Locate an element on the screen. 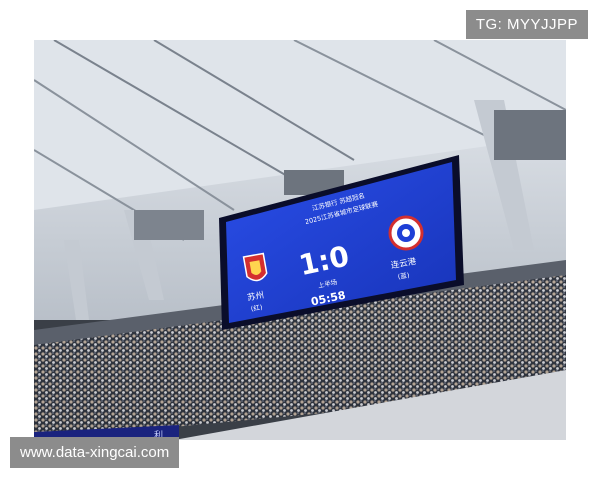  away-team-crest is located at coordinates (406, 233).